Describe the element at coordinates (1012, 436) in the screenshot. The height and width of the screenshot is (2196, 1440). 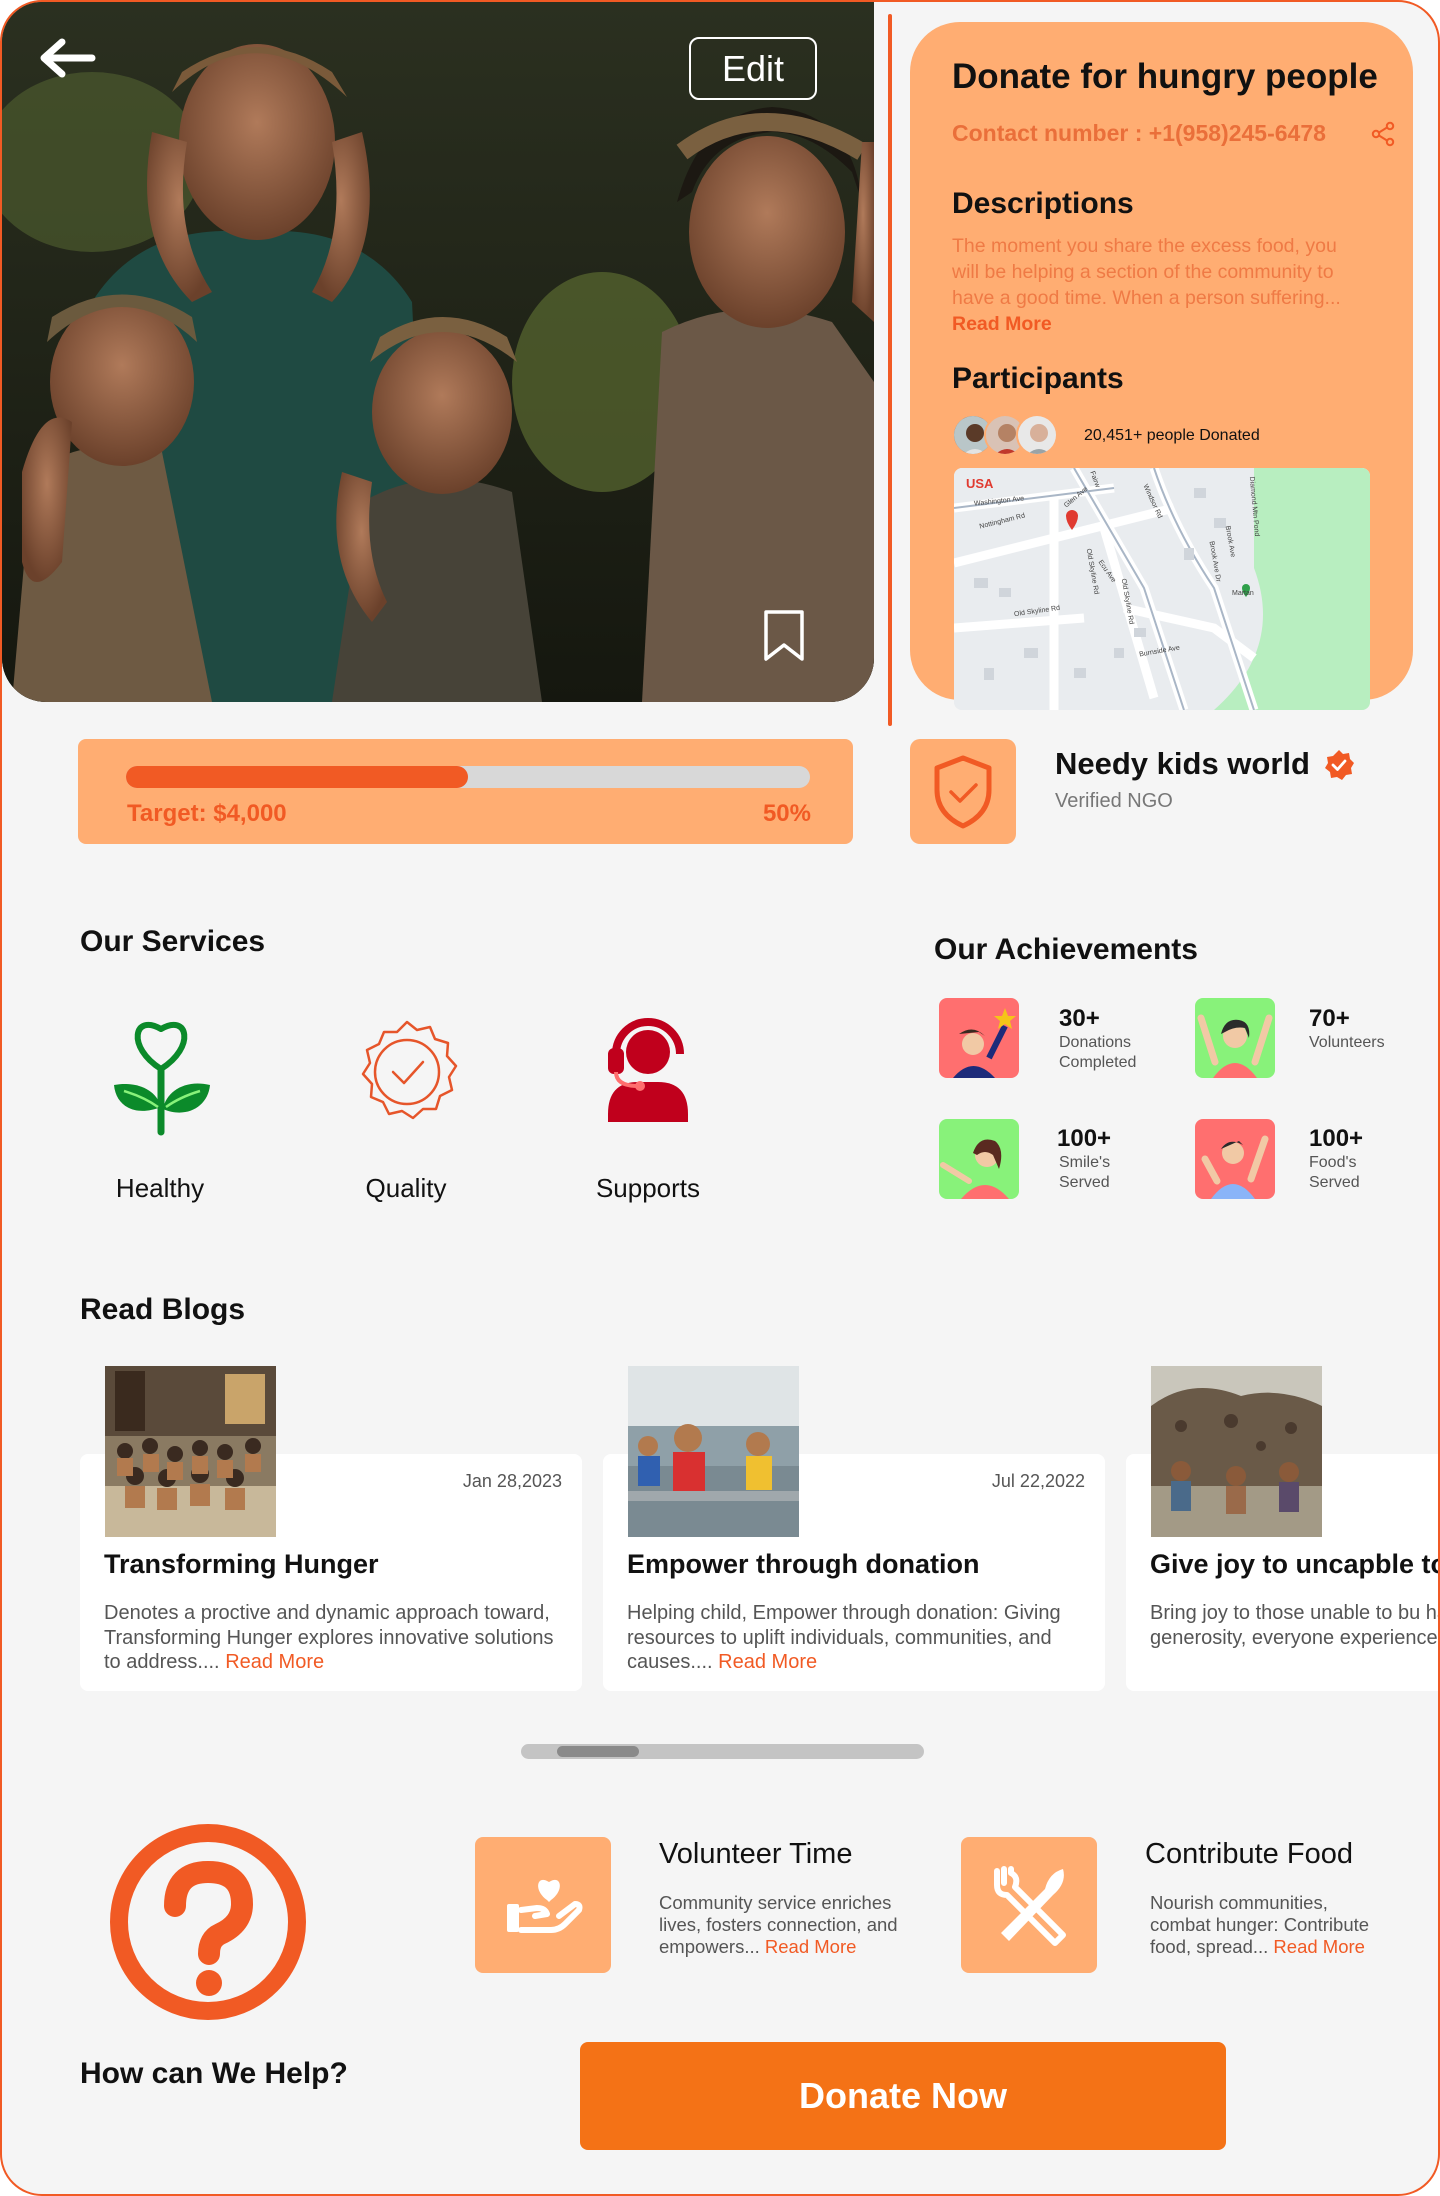
I see `participant-avatars` at that location.